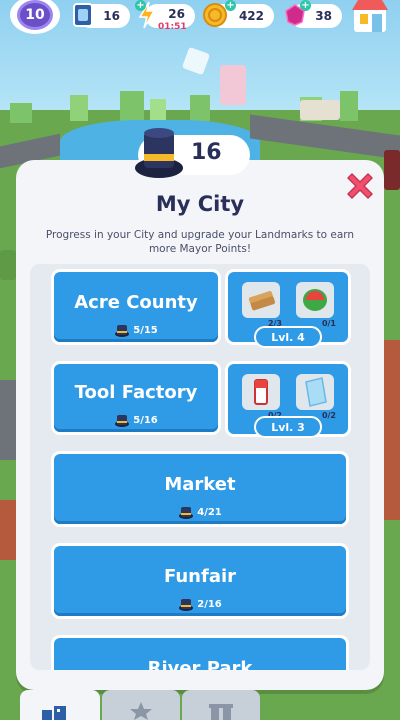  What do you see at coordinates (8, 420) in the screenshot?
I see `road` at bounding box center [8, 420].